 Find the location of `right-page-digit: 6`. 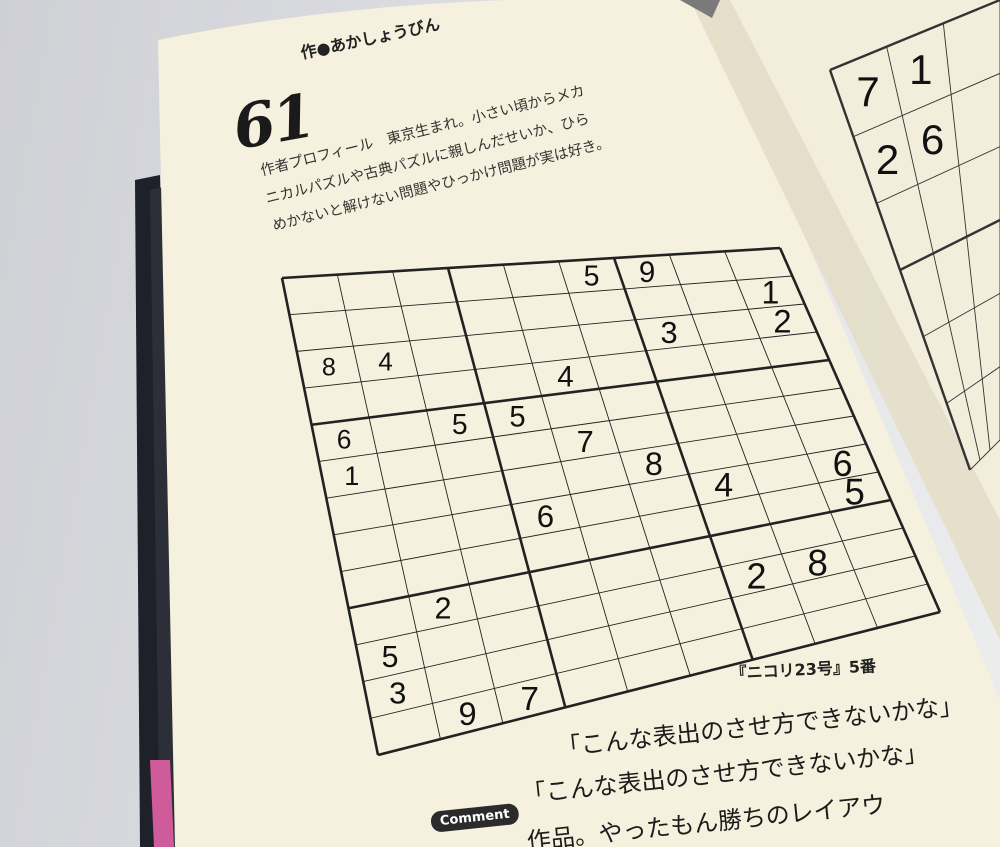

right-page-digit: 6 is located at coordinates (932, 139).